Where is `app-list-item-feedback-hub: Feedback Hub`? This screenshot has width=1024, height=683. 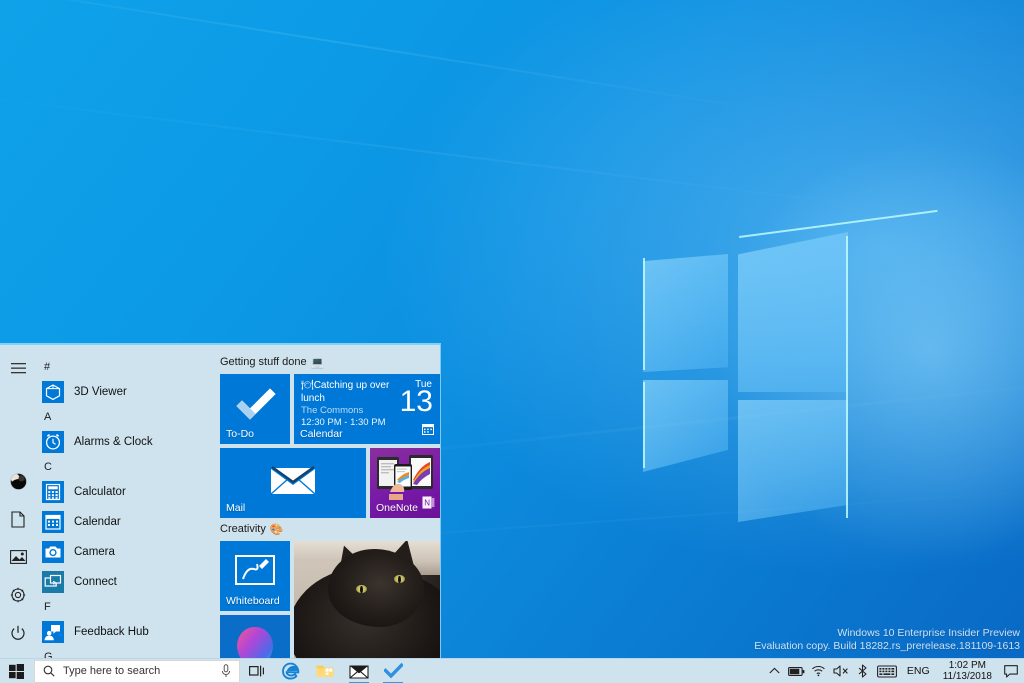
app-list-item-feedback-hub: Feedback Hub is located at coordinates (124, 632).